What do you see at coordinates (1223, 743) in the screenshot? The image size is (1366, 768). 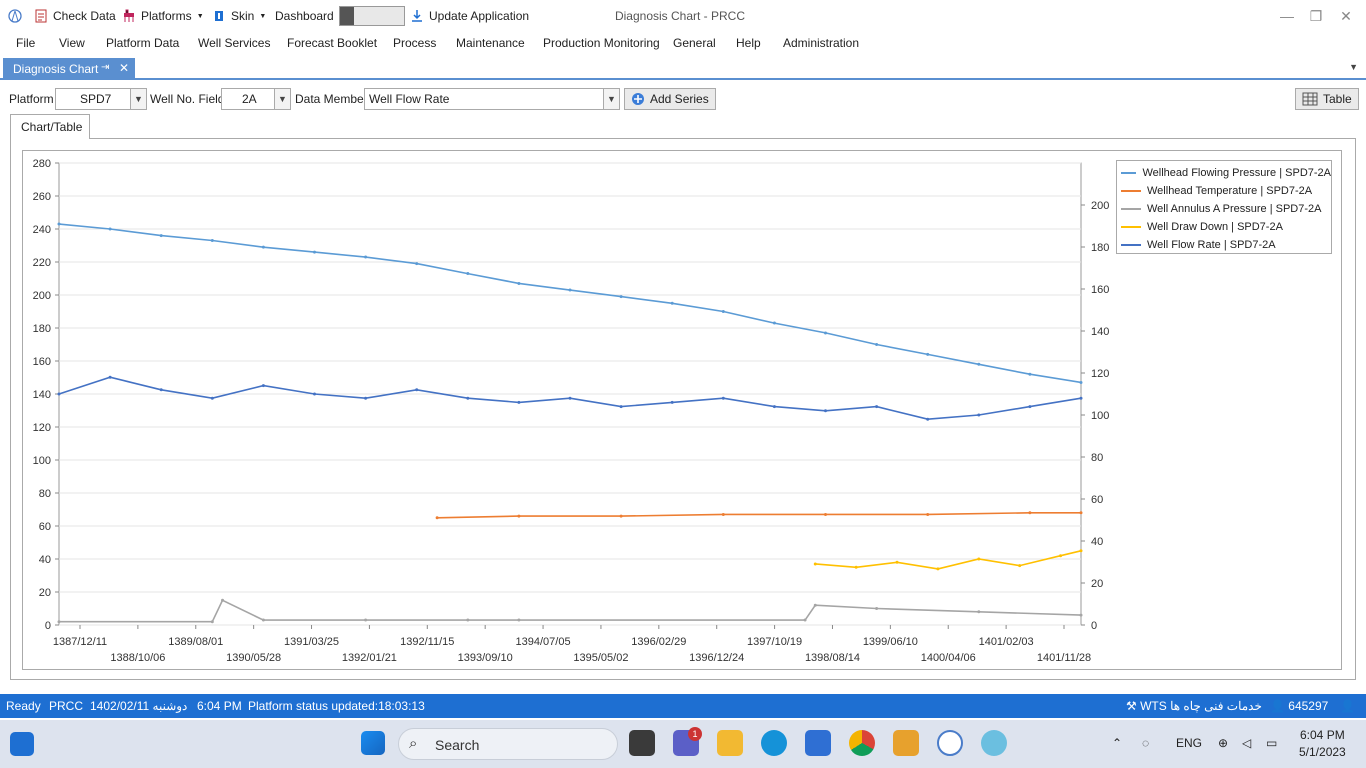 I see `globe-icon: ⊕` at bounding box center [1223, 743].